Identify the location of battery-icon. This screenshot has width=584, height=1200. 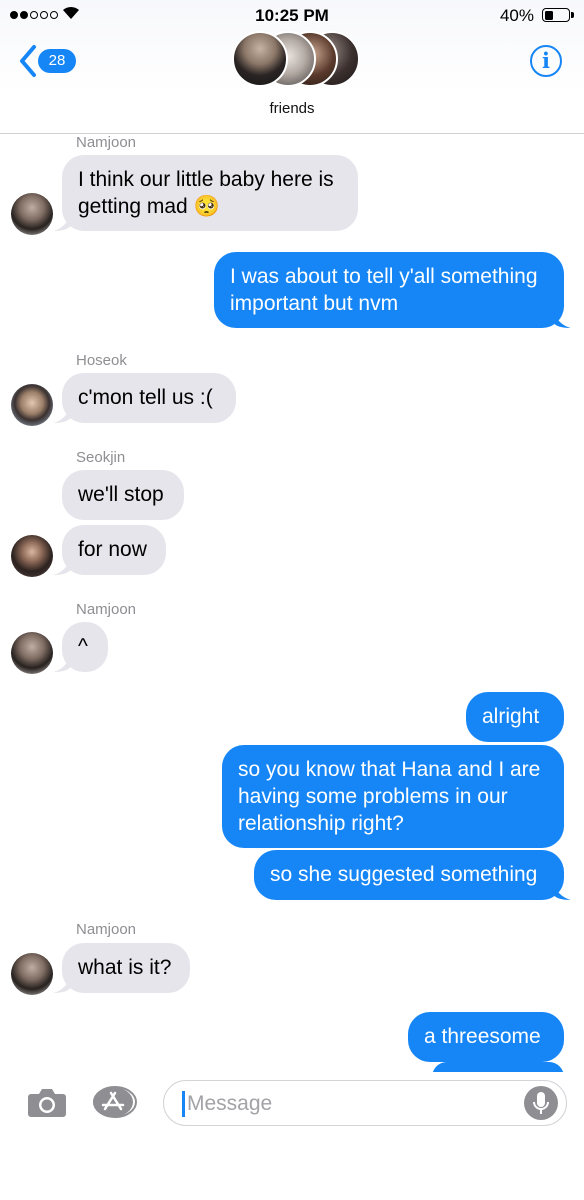
(556, 15).